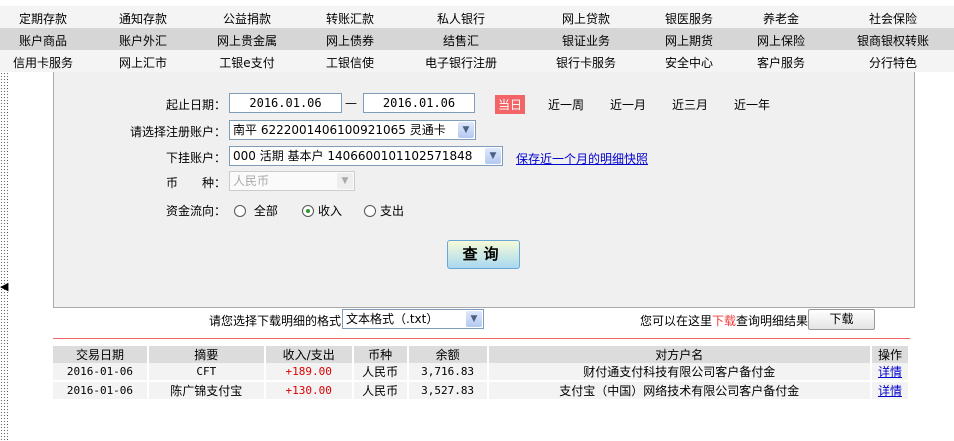  Describe the element at coordinates (43, 40) in the screenshot. I see `nav-item: 账户商品` at that location.